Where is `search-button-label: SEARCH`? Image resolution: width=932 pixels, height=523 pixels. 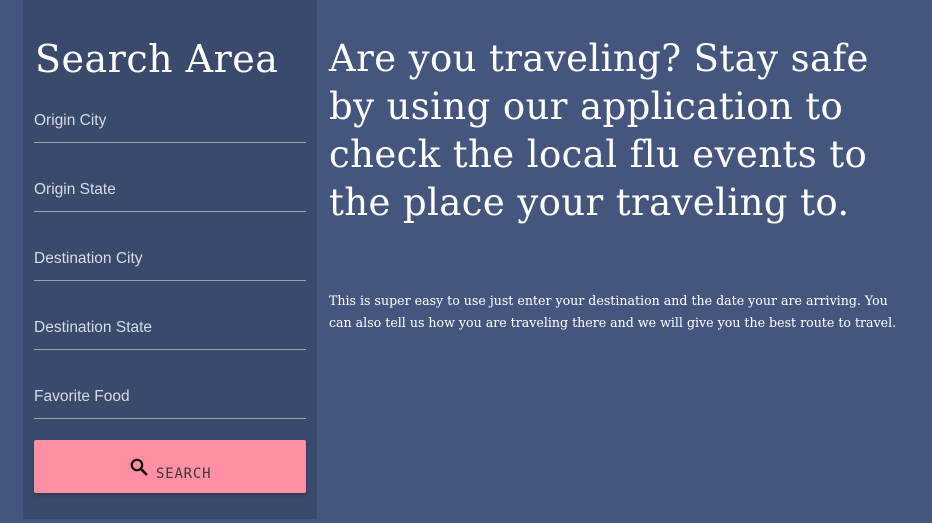 search-button-label: SEARCH is located at coordinates (184, 474).